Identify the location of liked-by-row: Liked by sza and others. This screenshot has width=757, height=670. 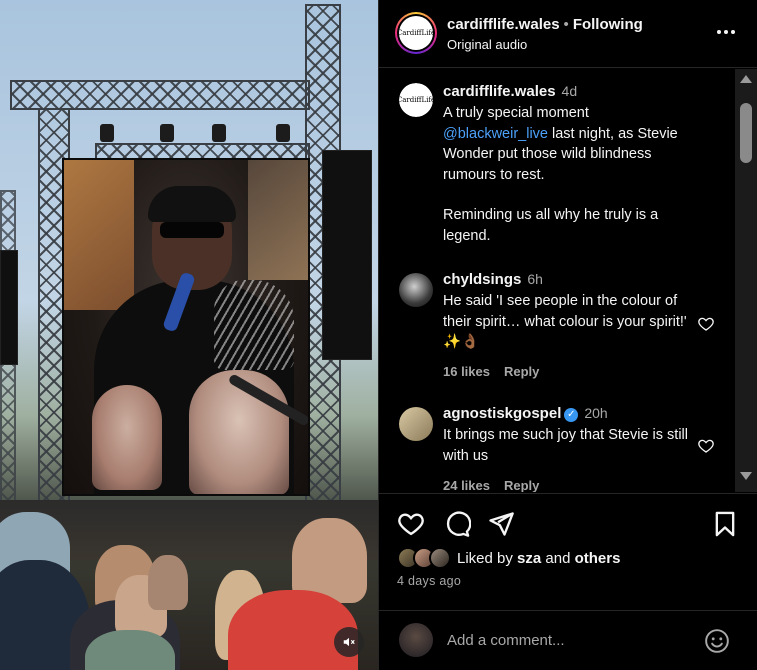
(508, 558).